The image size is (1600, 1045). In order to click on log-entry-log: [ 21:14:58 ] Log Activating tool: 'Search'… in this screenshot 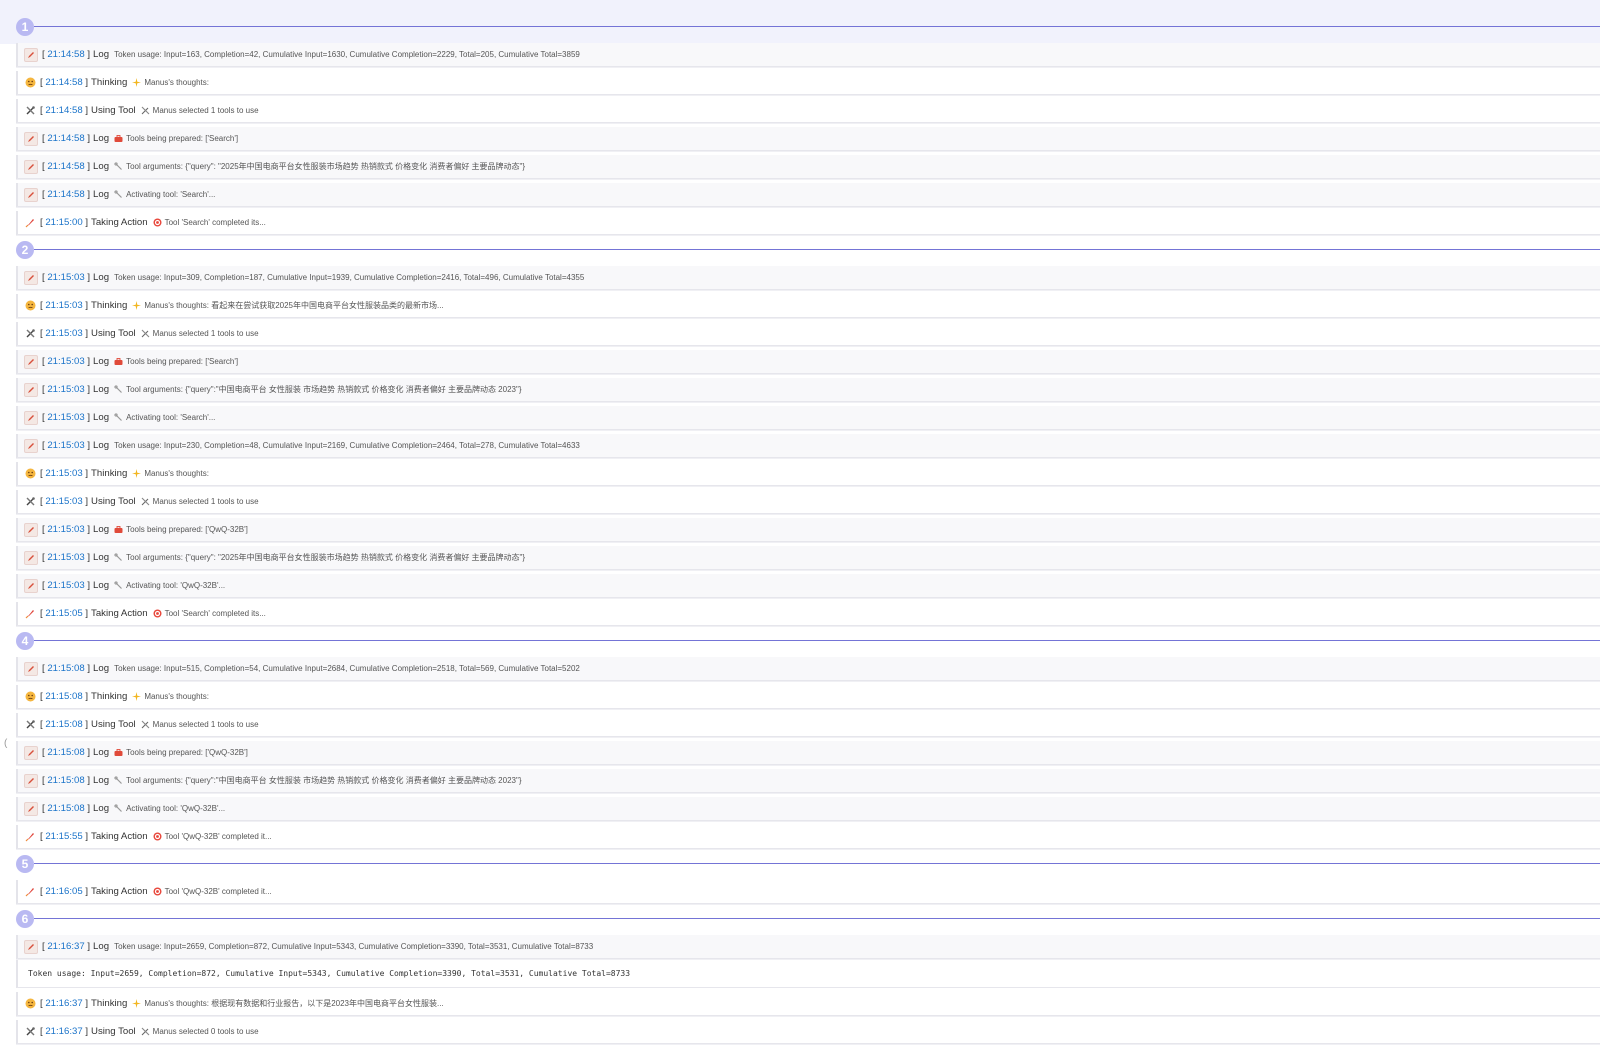, I will do `click(808, 195)`.